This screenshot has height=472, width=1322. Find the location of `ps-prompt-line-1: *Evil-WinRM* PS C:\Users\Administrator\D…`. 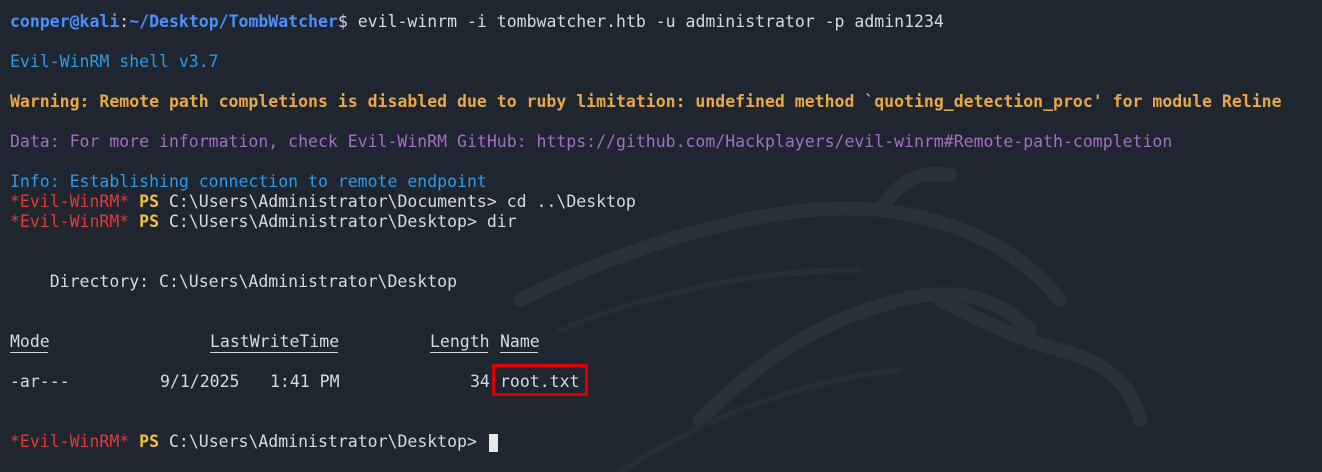

ps-prompt-line-1: *Evil-WinRM* PS C:\Users\Administrator\D… is located at coordinates (323, 202).